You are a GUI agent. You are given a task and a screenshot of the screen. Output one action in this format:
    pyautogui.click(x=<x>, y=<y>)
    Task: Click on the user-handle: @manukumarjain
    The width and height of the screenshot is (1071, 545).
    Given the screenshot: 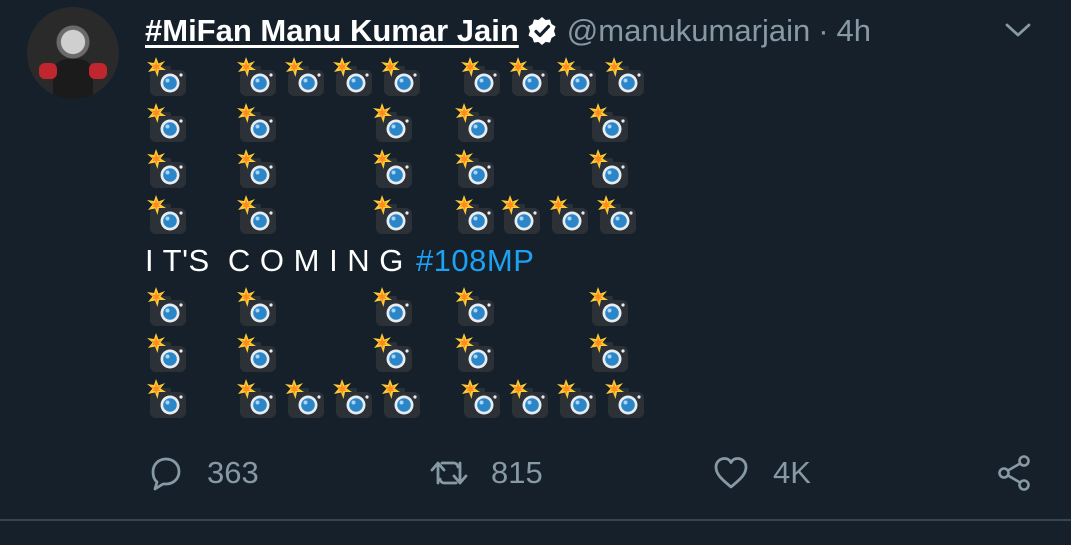 What is the action you would take?
    pyautogui.click(x=688, y=31)
    